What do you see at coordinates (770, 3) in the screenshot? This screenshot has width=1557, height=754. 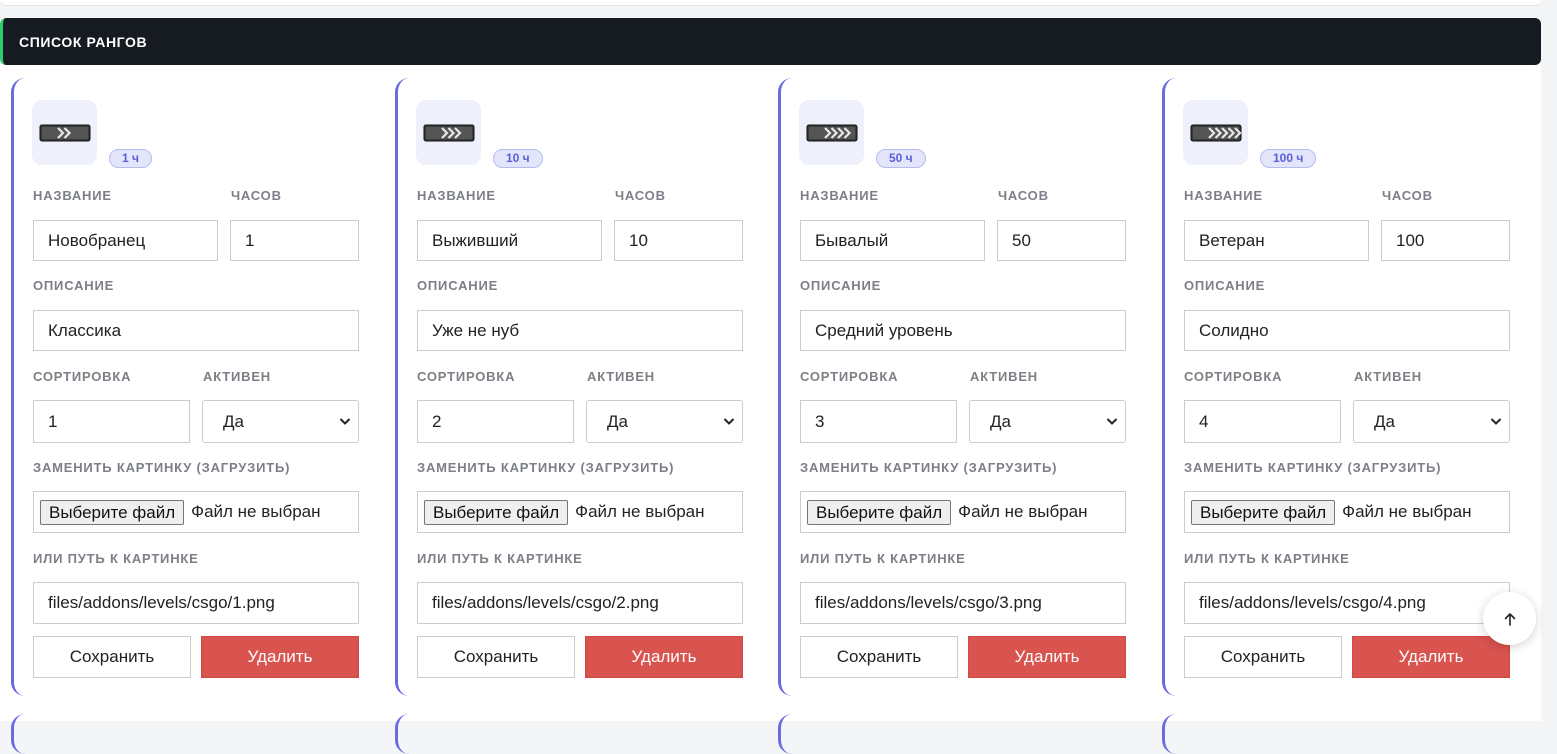 I see `top-strip` at bounding box center [770, 3].